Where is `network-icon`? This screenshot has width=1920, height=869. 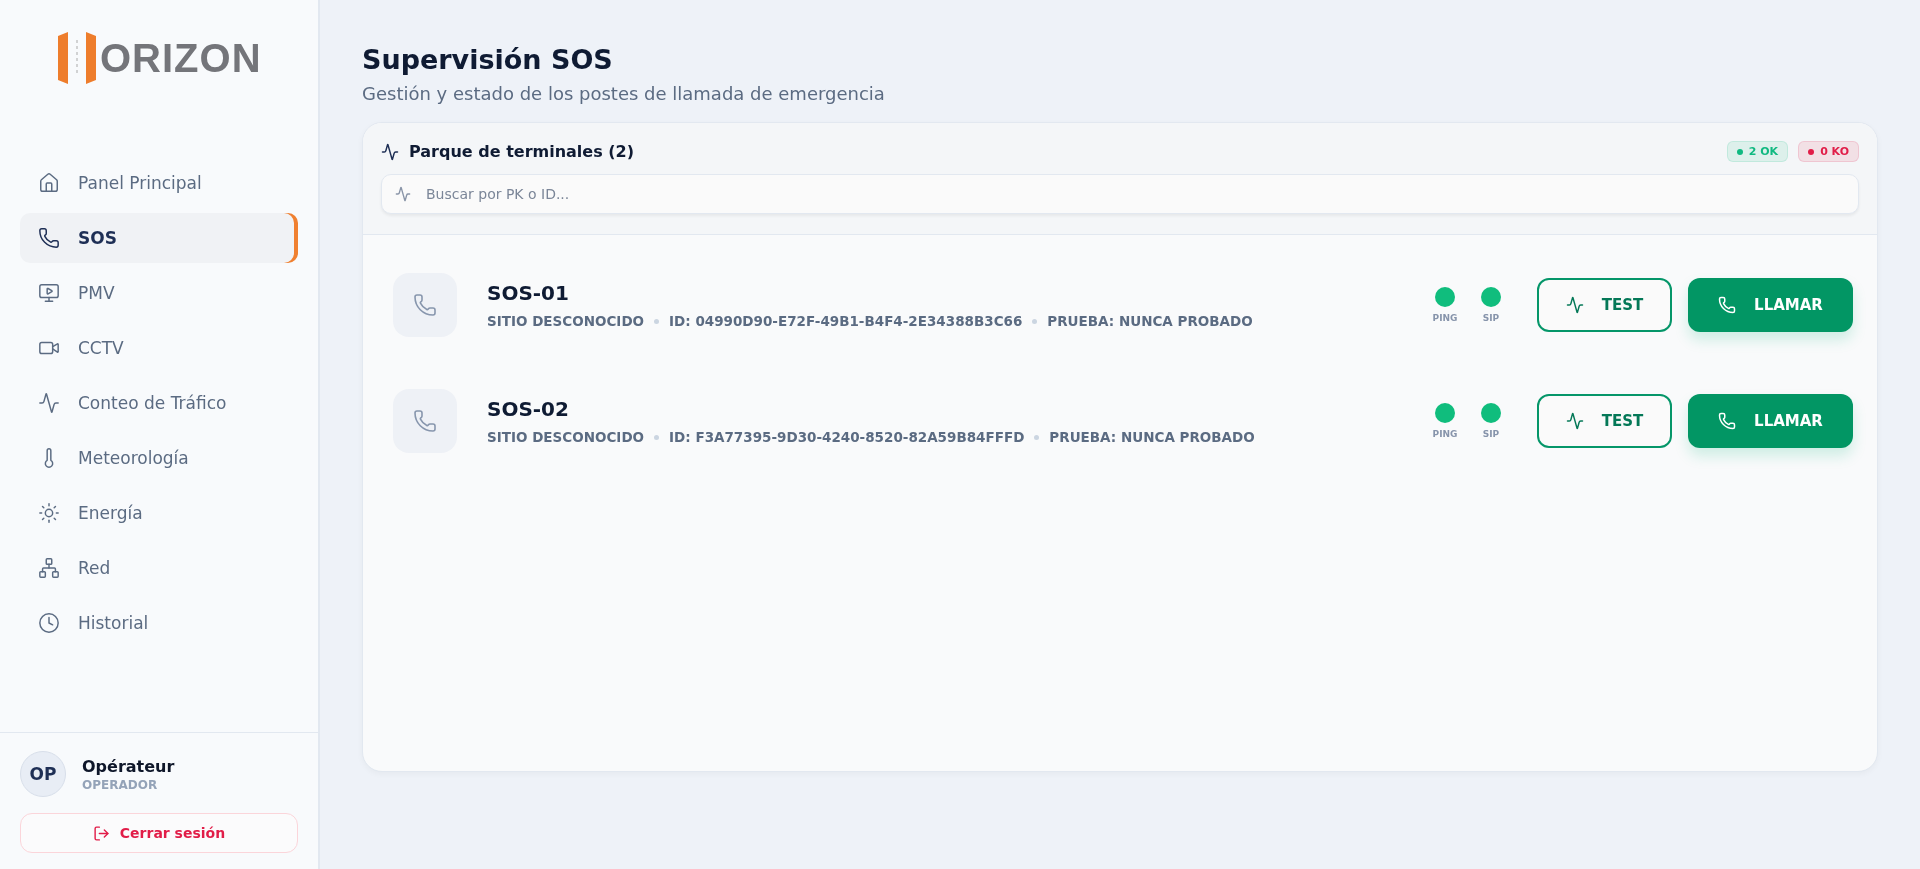 network-icon is located at coordinates (49, 568).